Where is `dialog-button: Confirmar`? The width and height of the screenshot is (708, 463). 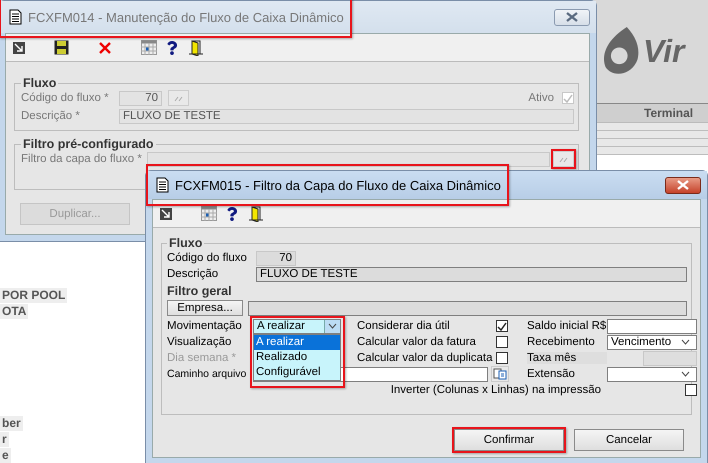
dialog-button: Confirmar is located at coordinates (509, 440).